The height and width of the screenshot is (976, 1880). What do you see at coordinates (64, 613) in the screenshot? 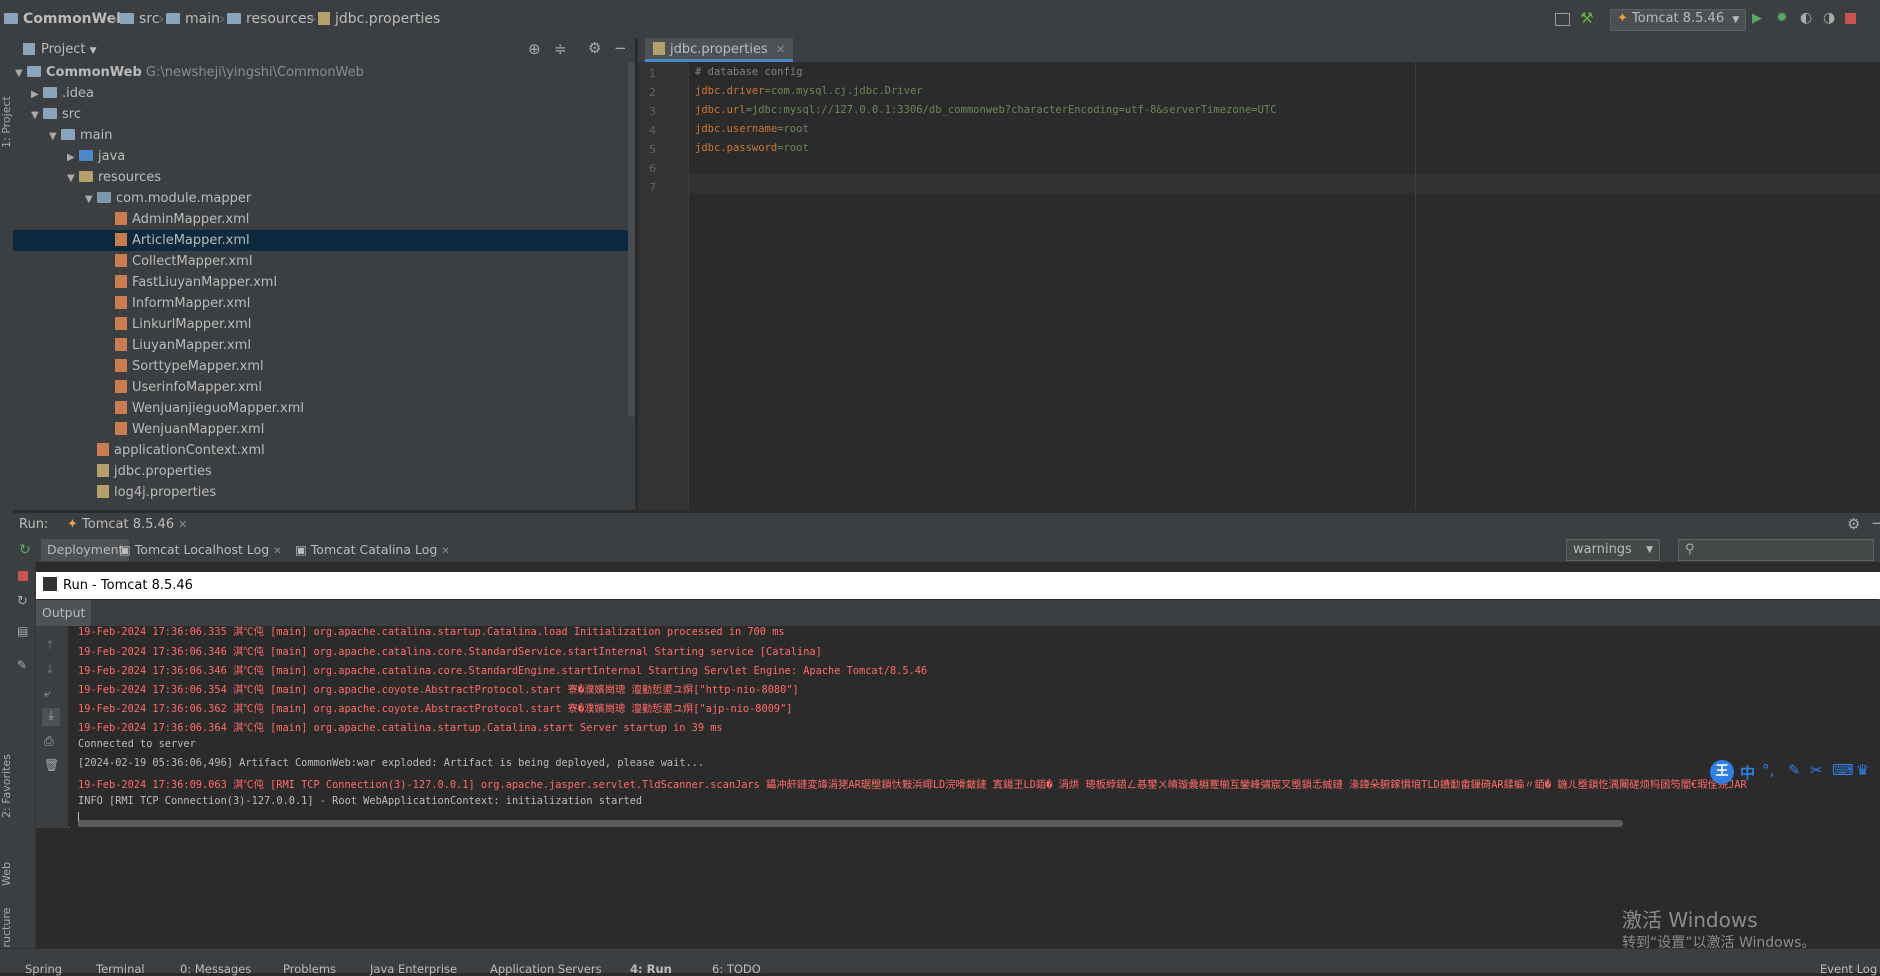
I see `tab-output: Output` at bounding box center [64, 613].